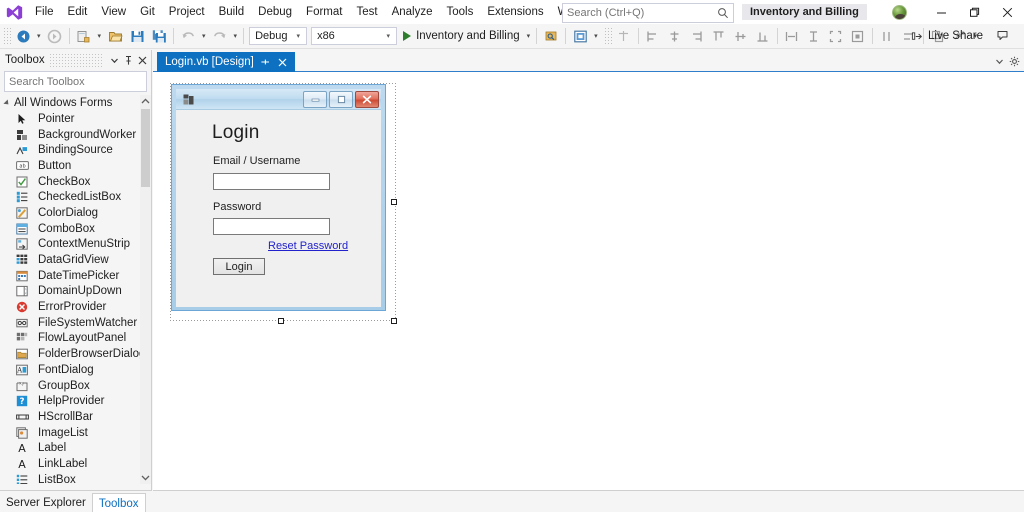  What do you see at coordinates (529, 36) in the screenshot?
I see `start-debug-dropdown-icon: ▾` at bounding box center [529, 36].